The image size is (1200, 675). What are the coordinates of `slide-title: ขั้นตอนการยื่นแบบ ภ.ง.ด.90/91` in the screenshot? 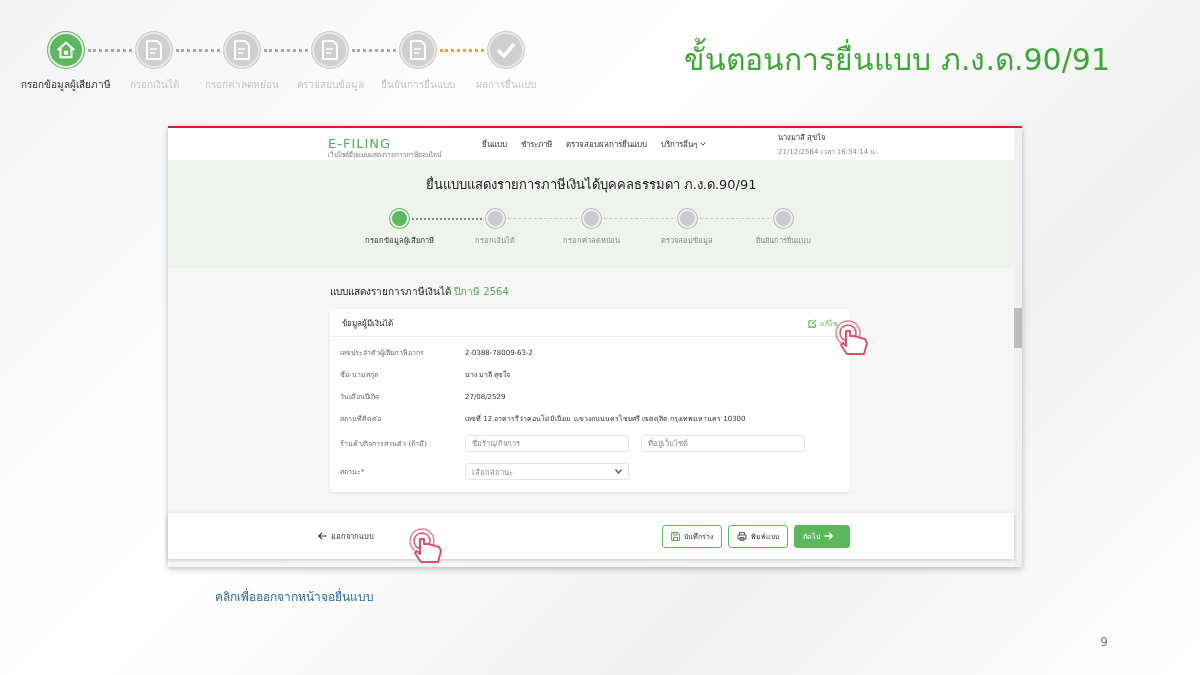 It's located at (897, 59).